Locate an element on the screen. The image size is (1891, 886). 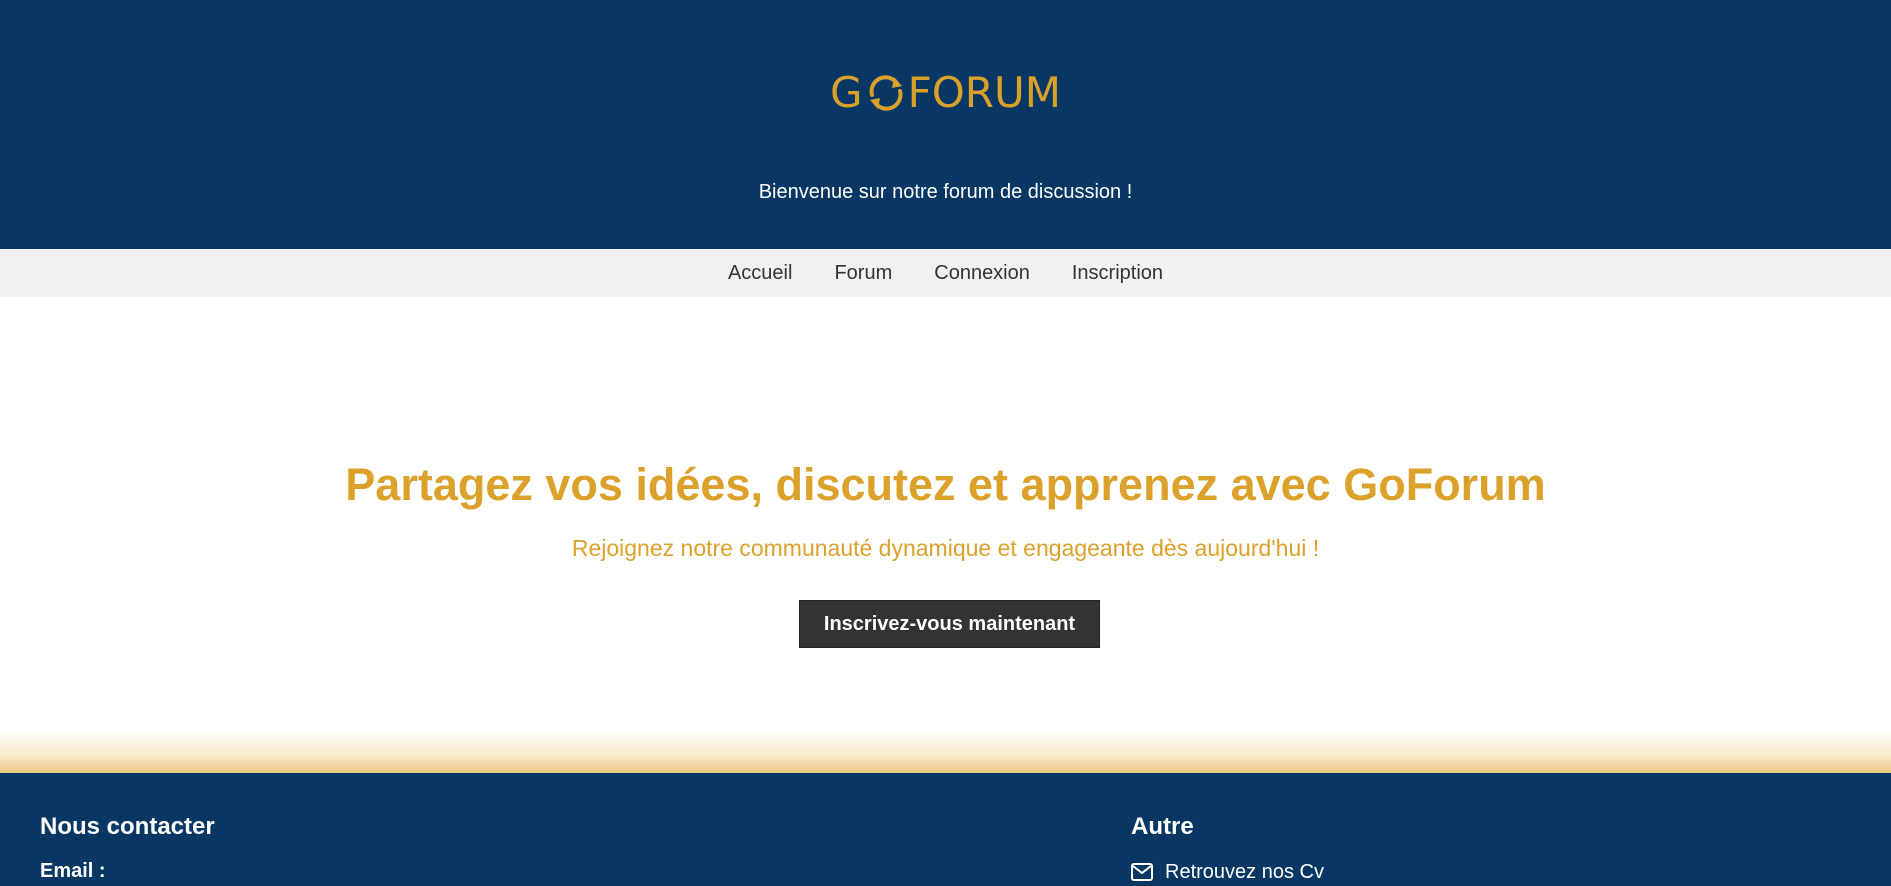
logo-word-forum: FORUM is located at coordinates (984, 92).